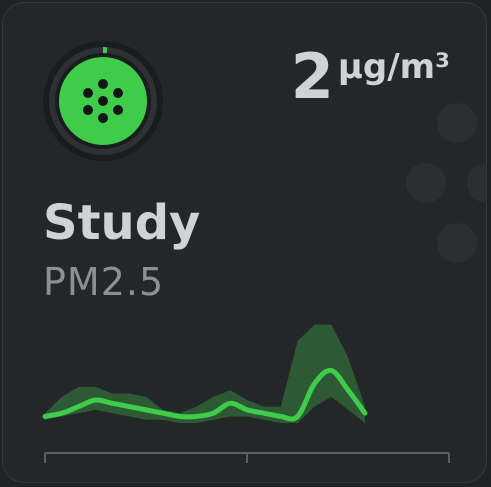  What do you see at coordinates (312, 76) in the screenshot?
I see `pm25-value: 2` at bounding box center [312, 76].